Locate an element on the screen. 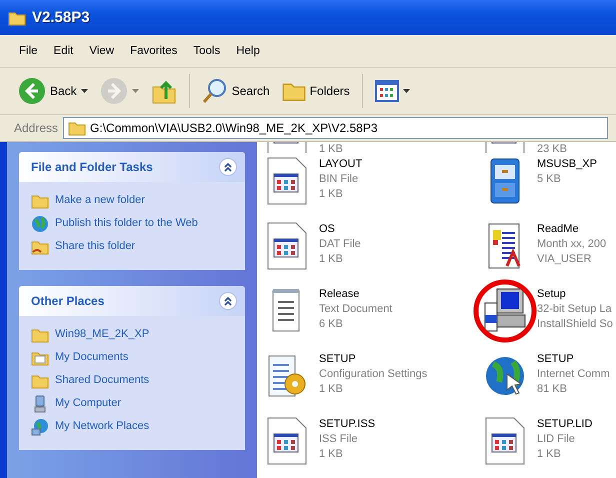 The height and width of the screenshot is (478, 616). address-field: G:\Common\VIA\USB2.0\Win98_ME_2K_XP\V2.58P3 is located at coordinates (335, 128).